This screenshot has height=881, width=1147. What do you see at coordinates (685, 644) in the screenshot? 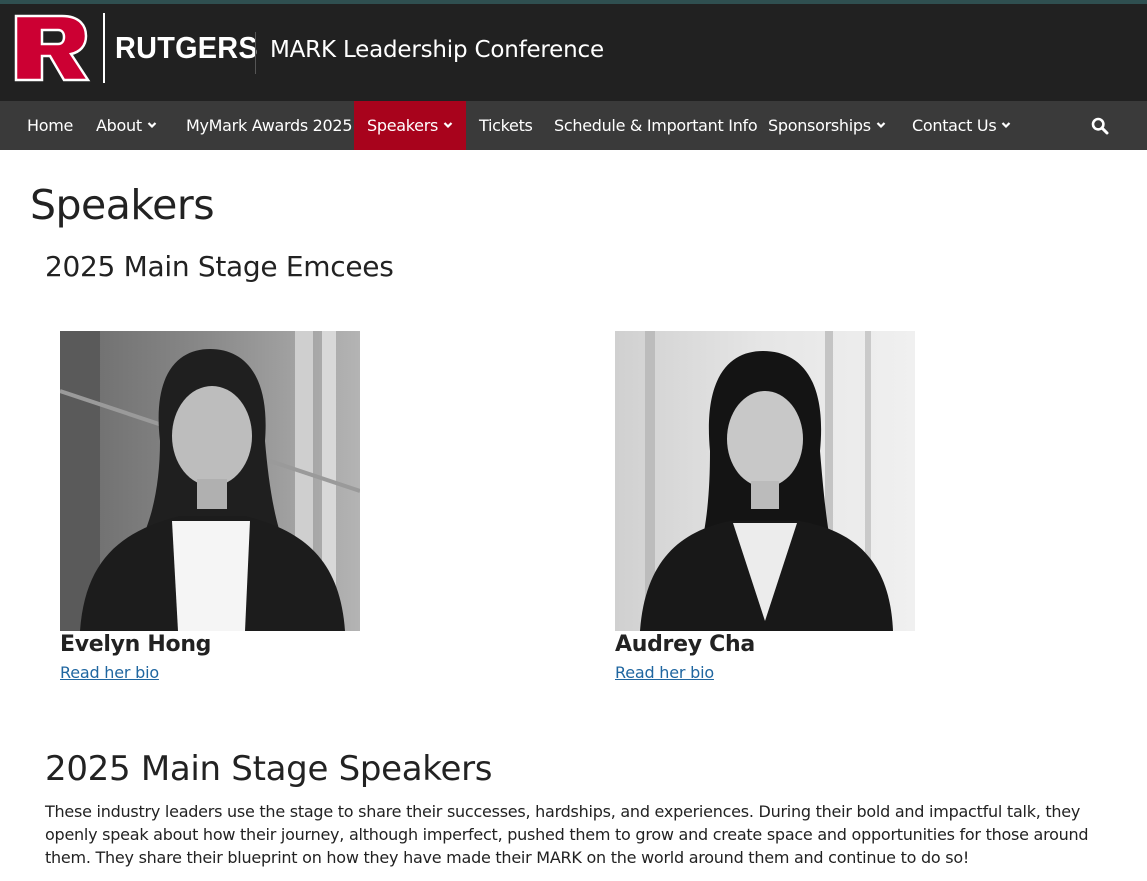
I see `emcee-name: Audrey Cha` at bounding box center [685, 644].